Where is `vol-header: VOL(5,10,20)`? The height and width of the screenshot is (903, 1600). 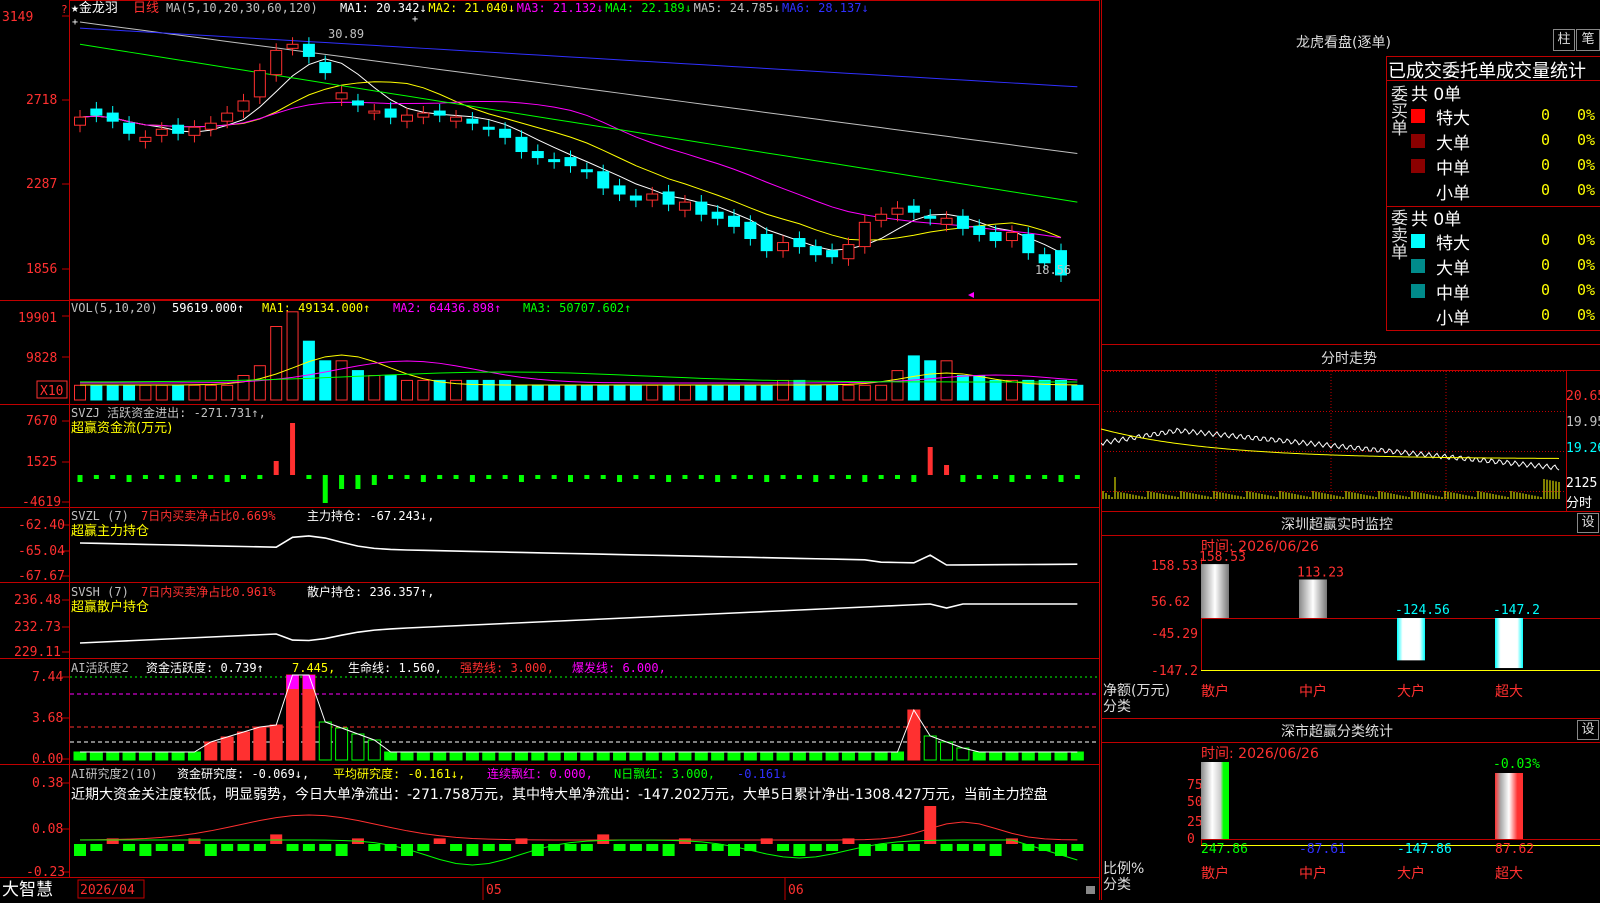 vol-header: VOL(5,10,20) is located at coordinates (114, 308).